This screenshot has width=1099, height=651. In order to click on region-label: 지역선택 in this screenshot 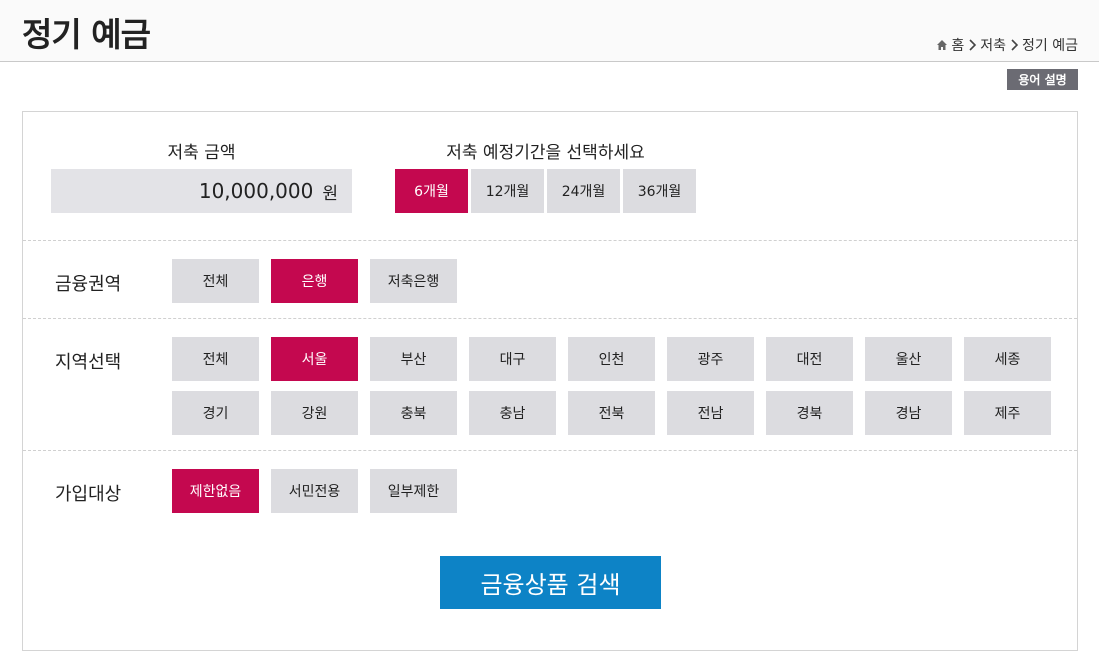, I will do `click(88, 362)`.